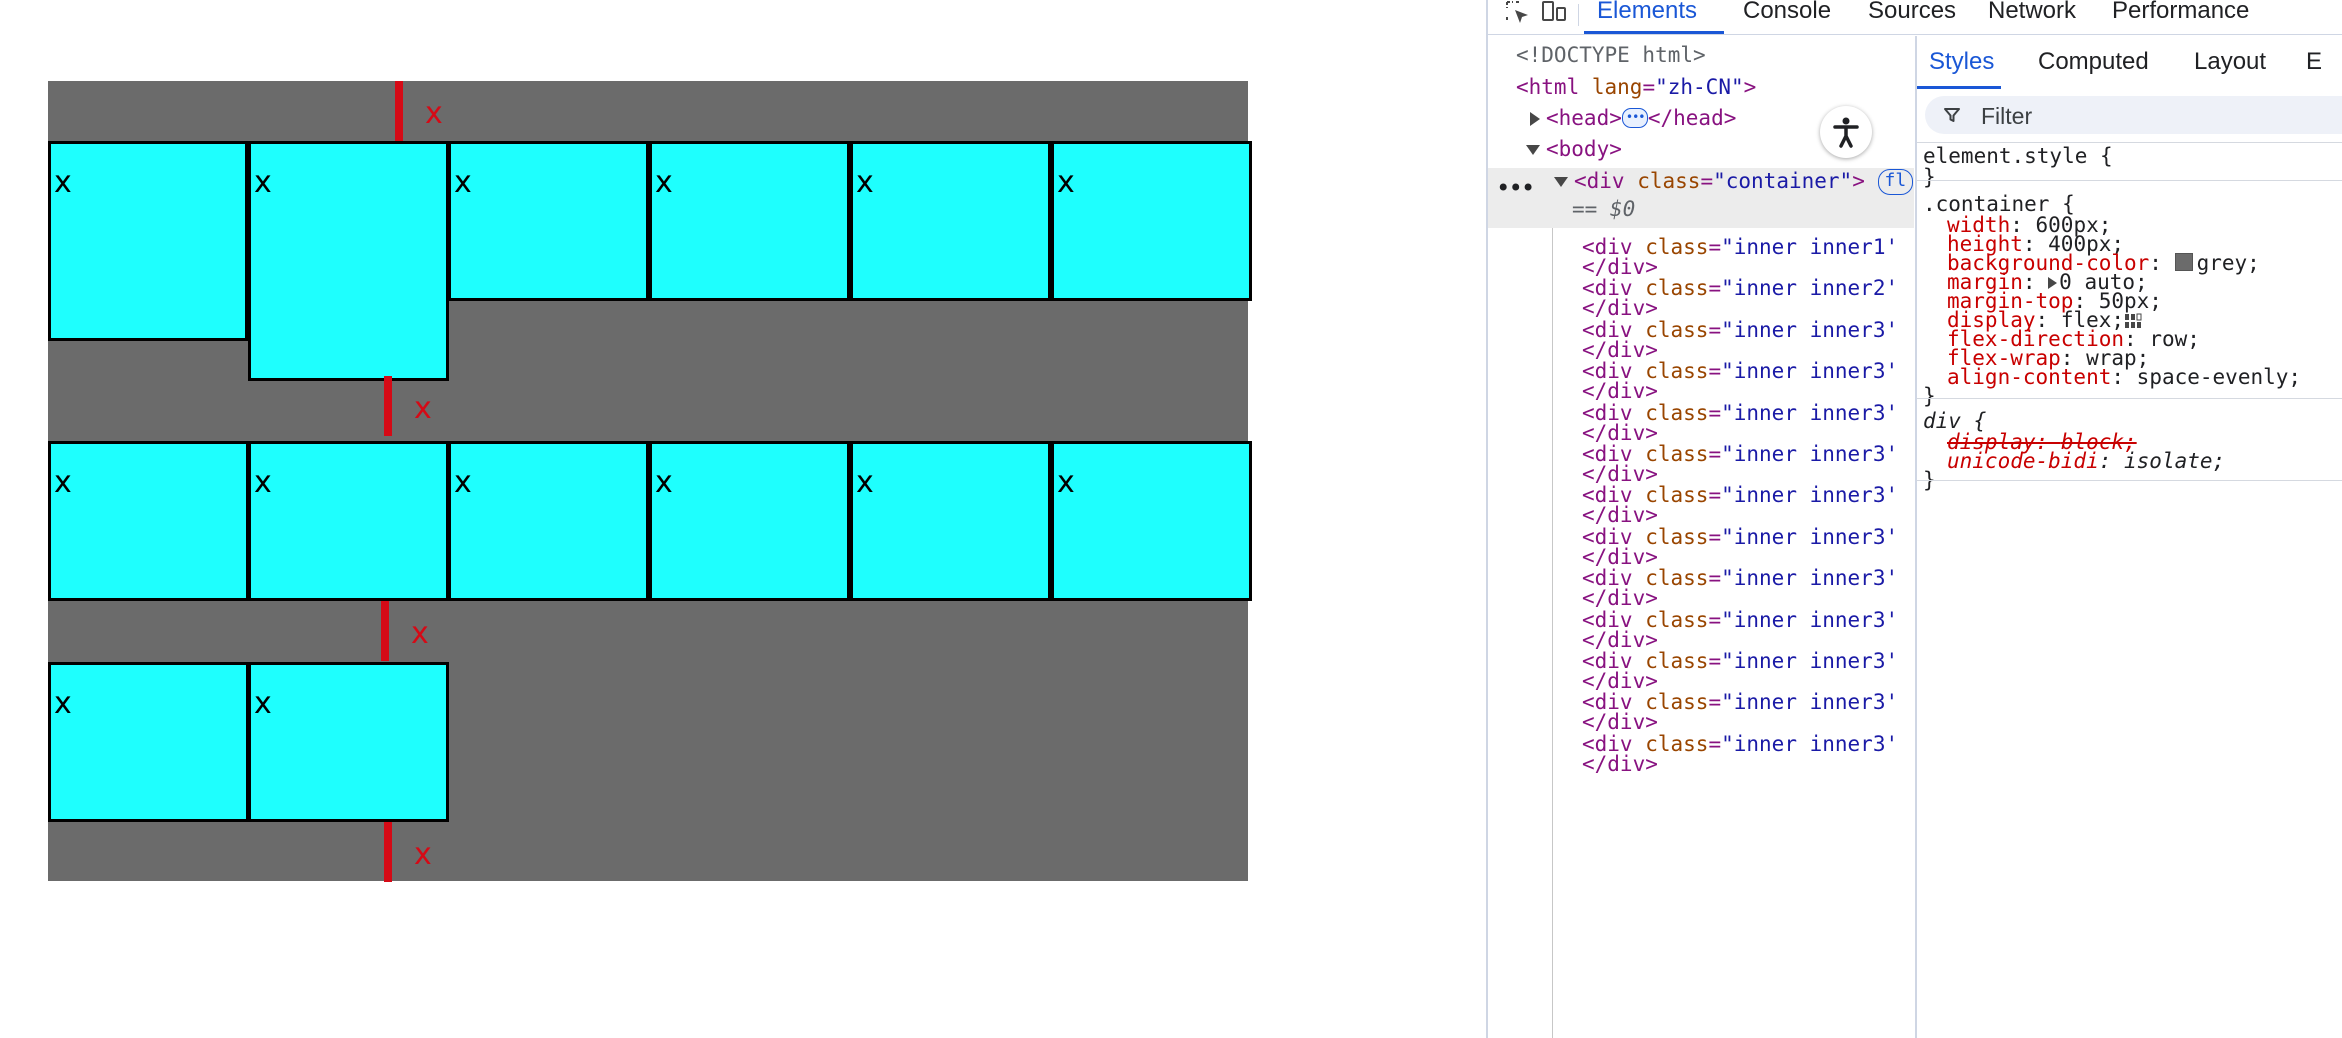 The height and width of the screenshot is (1038, 2342). Describe the element at coordinates (2314, 62) in the screenshot. I see `tab-event-listeners: E` at that location.